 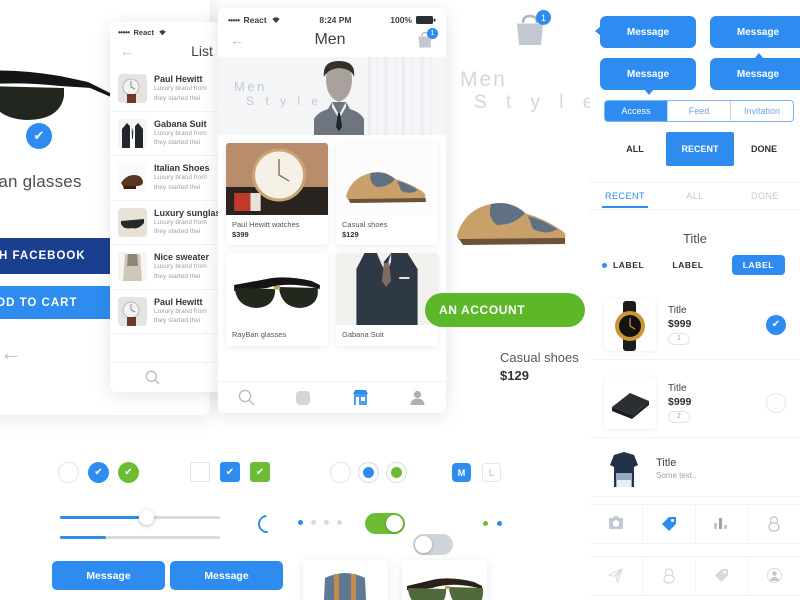 I want to click on radio-unselected, so click(x=340, y=472).